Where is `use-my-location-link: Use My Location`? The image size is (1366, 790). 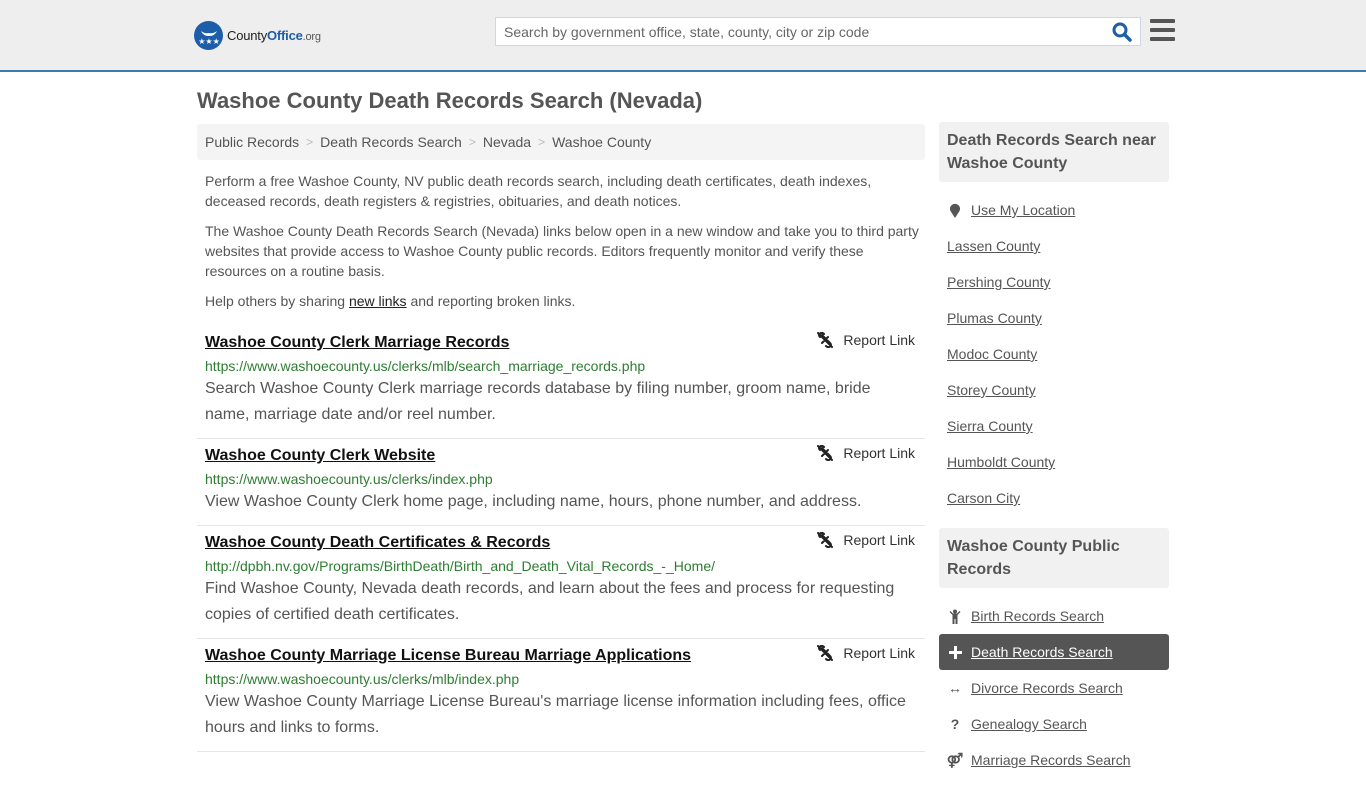 use-my-location-link: Use My Location is located at coordinates (1023, 210).